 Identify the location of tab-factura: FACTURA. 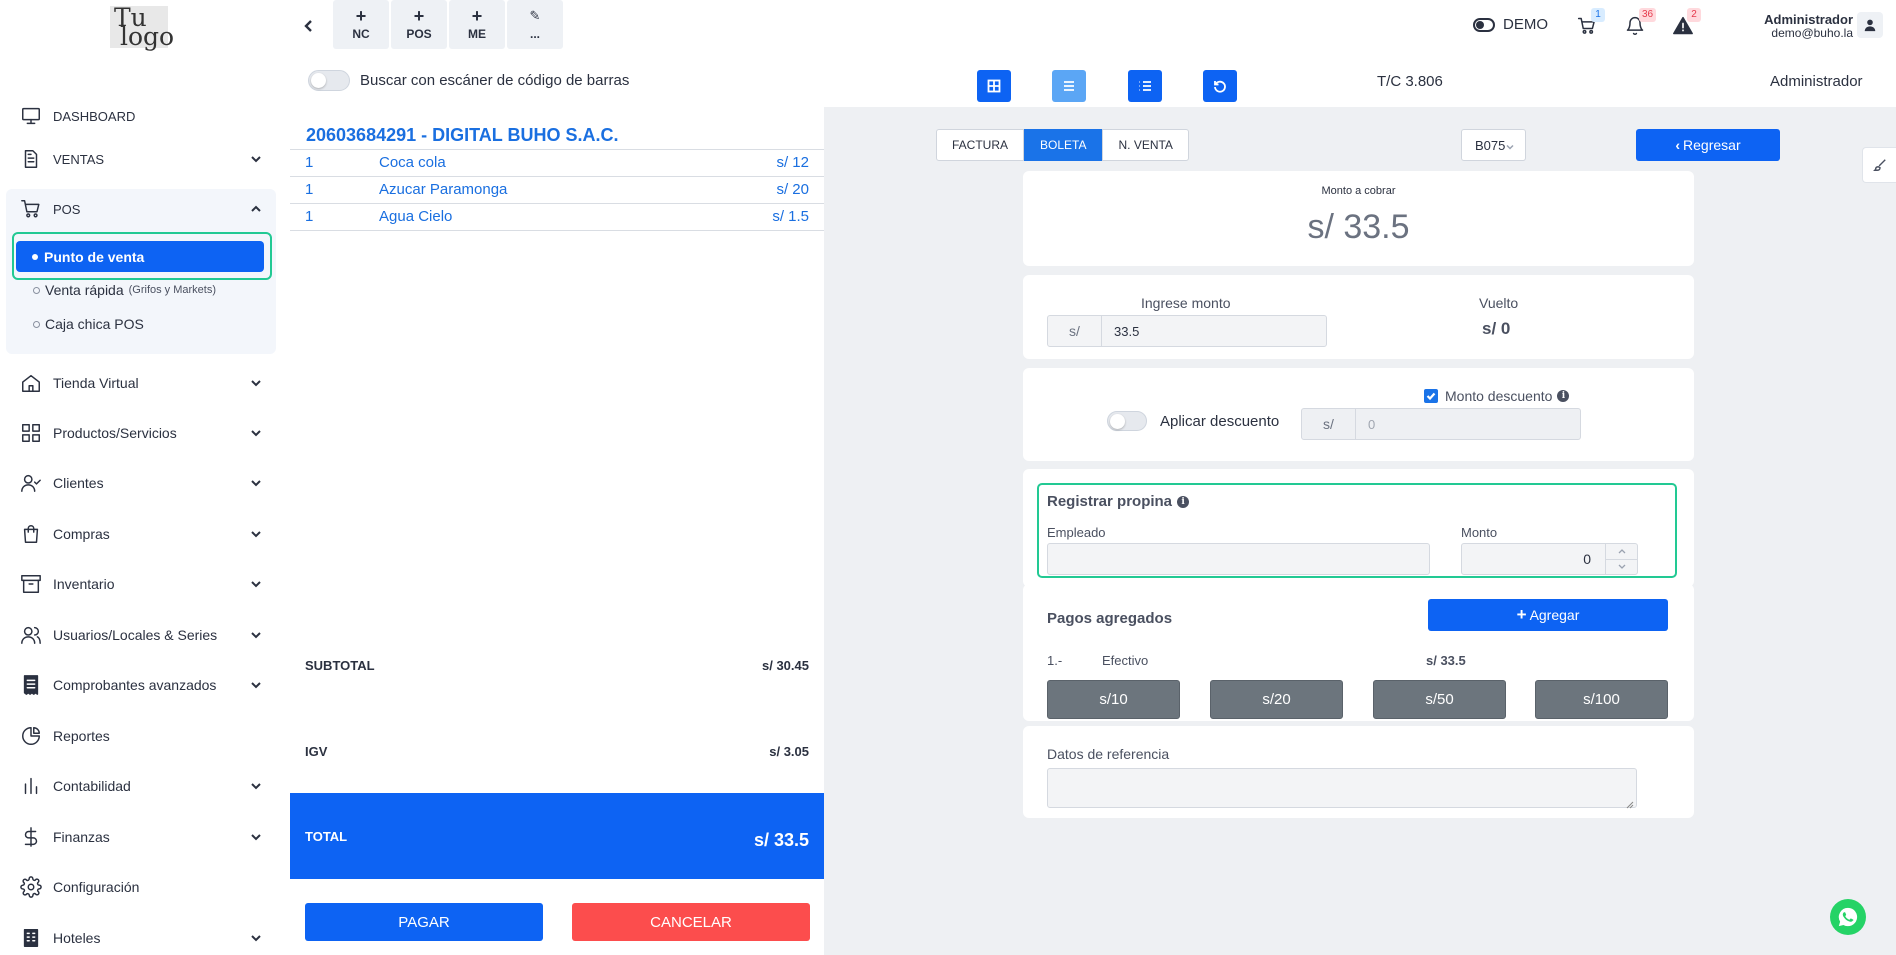
(980, 145).